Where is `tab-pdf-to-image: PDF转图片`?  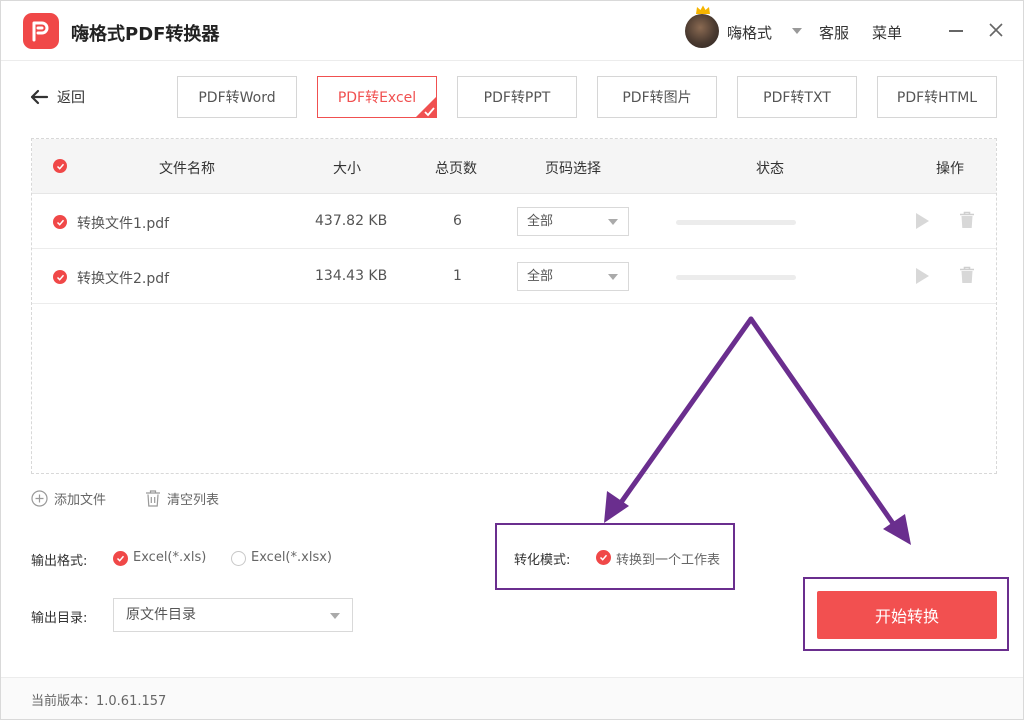
tab-pdf-to-image: PDF转图片 is located at coordinates (657, 97).